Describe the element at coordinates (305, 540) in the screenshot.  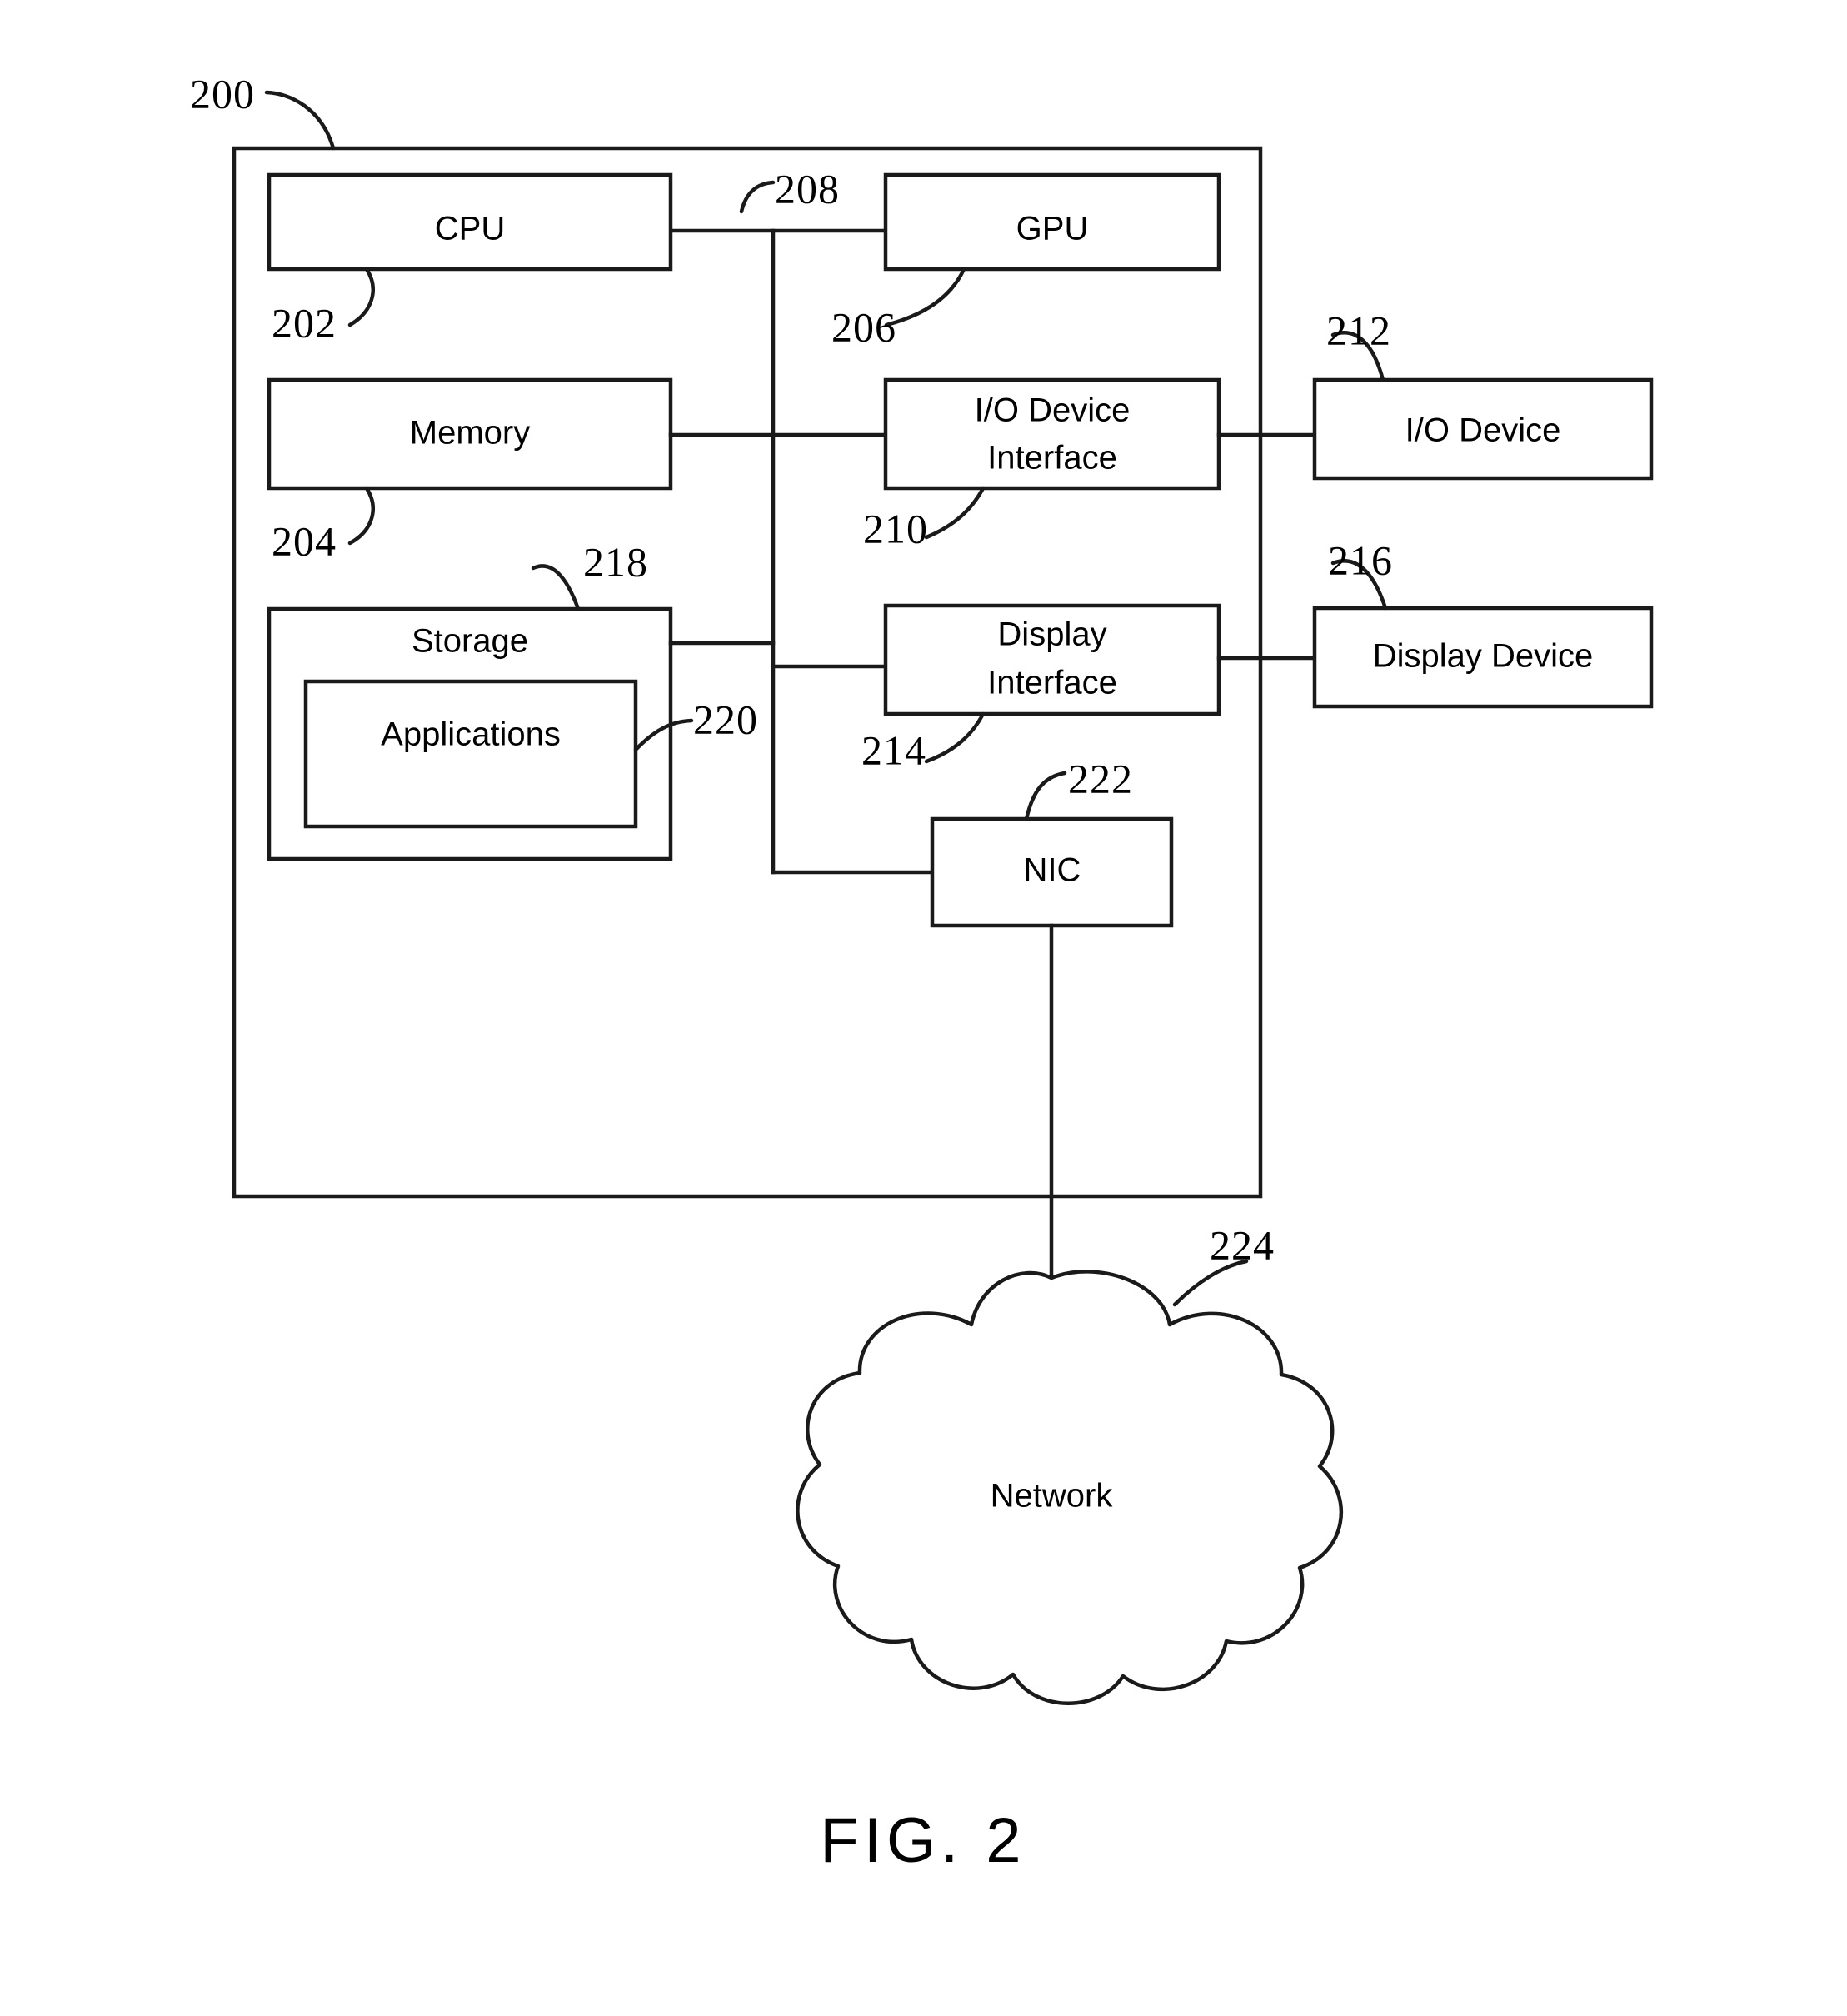
I see `ref-number-204: 204` at that location.